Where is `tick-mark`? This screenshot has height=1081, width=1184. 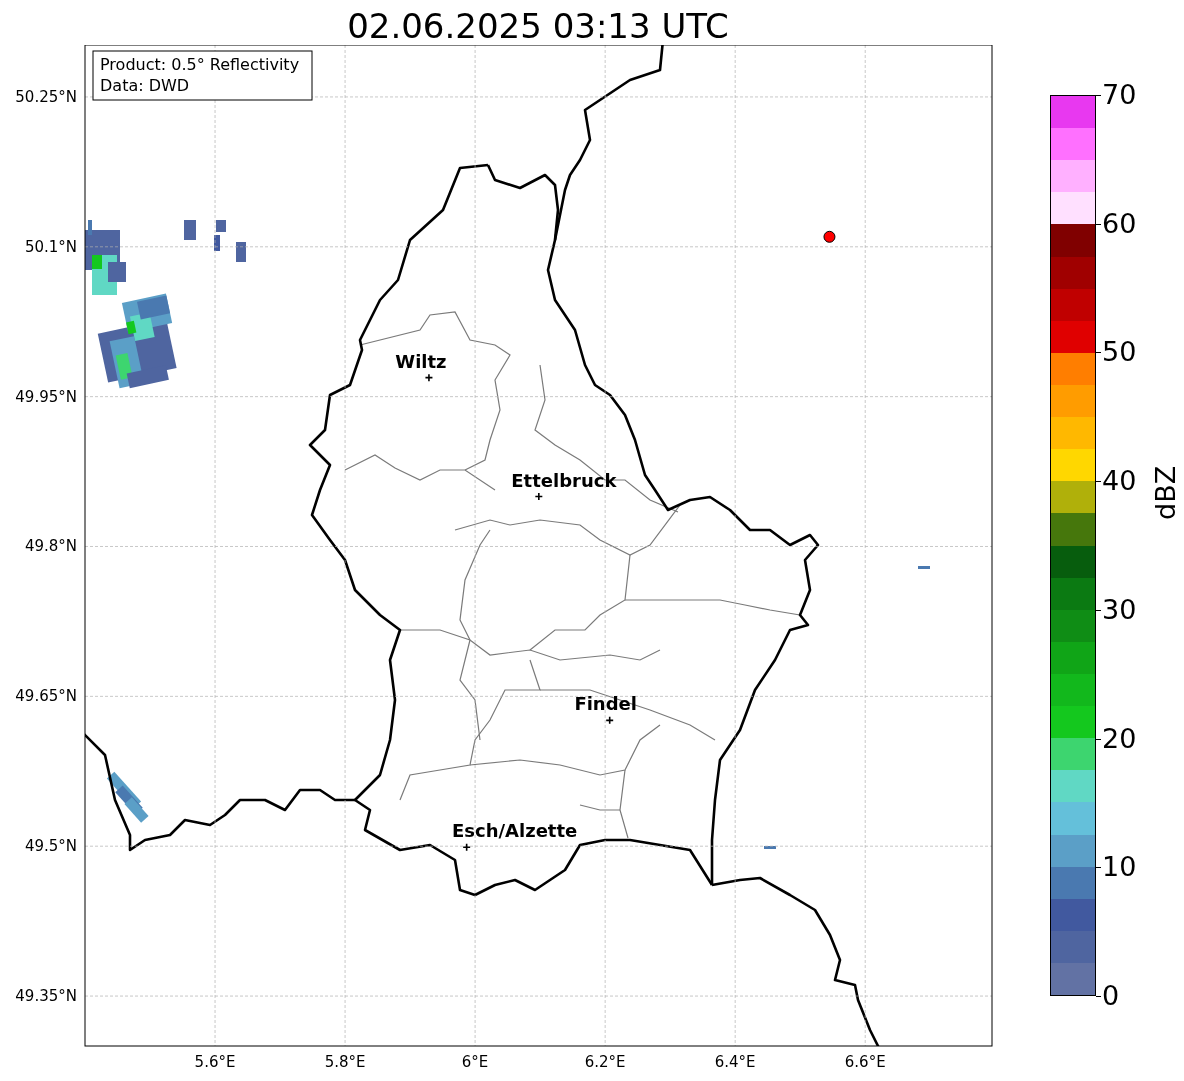 tick-mark is located at coordinates (1098, 996).